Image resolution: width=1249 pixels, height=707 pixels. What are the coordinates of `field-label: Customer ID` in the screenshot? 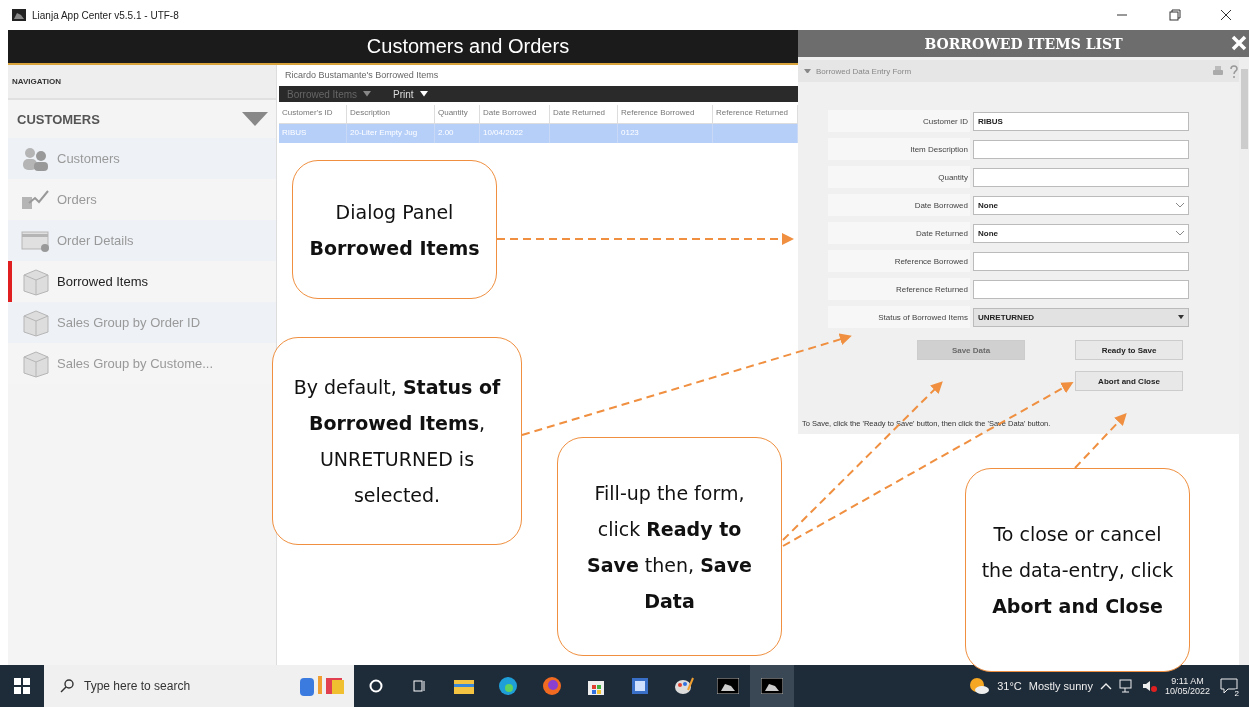 It's located at (899, 121).